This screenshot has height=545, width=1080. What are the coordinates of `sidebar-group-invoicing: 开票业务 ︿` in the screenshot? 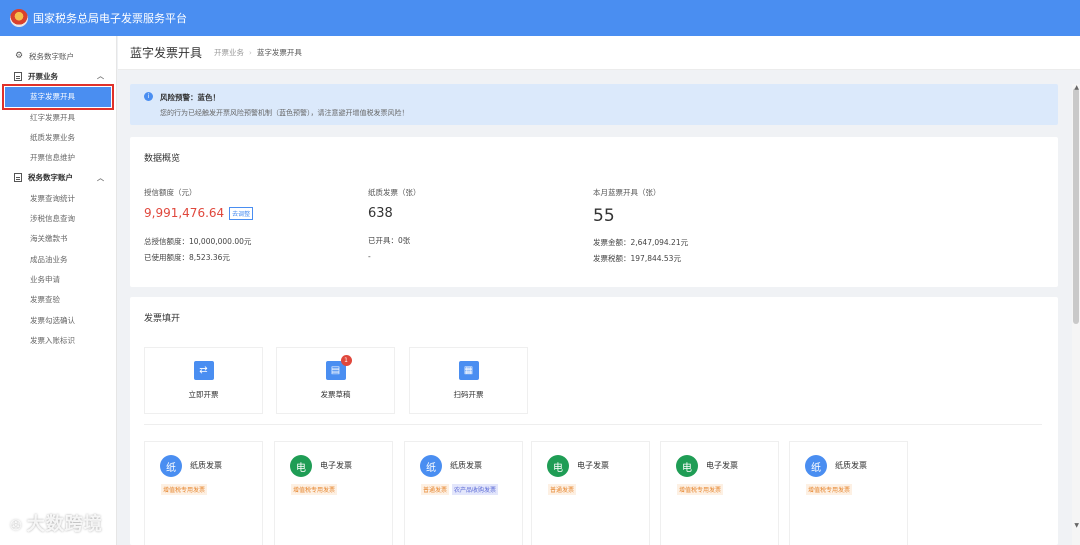 It's located at (58, 76).